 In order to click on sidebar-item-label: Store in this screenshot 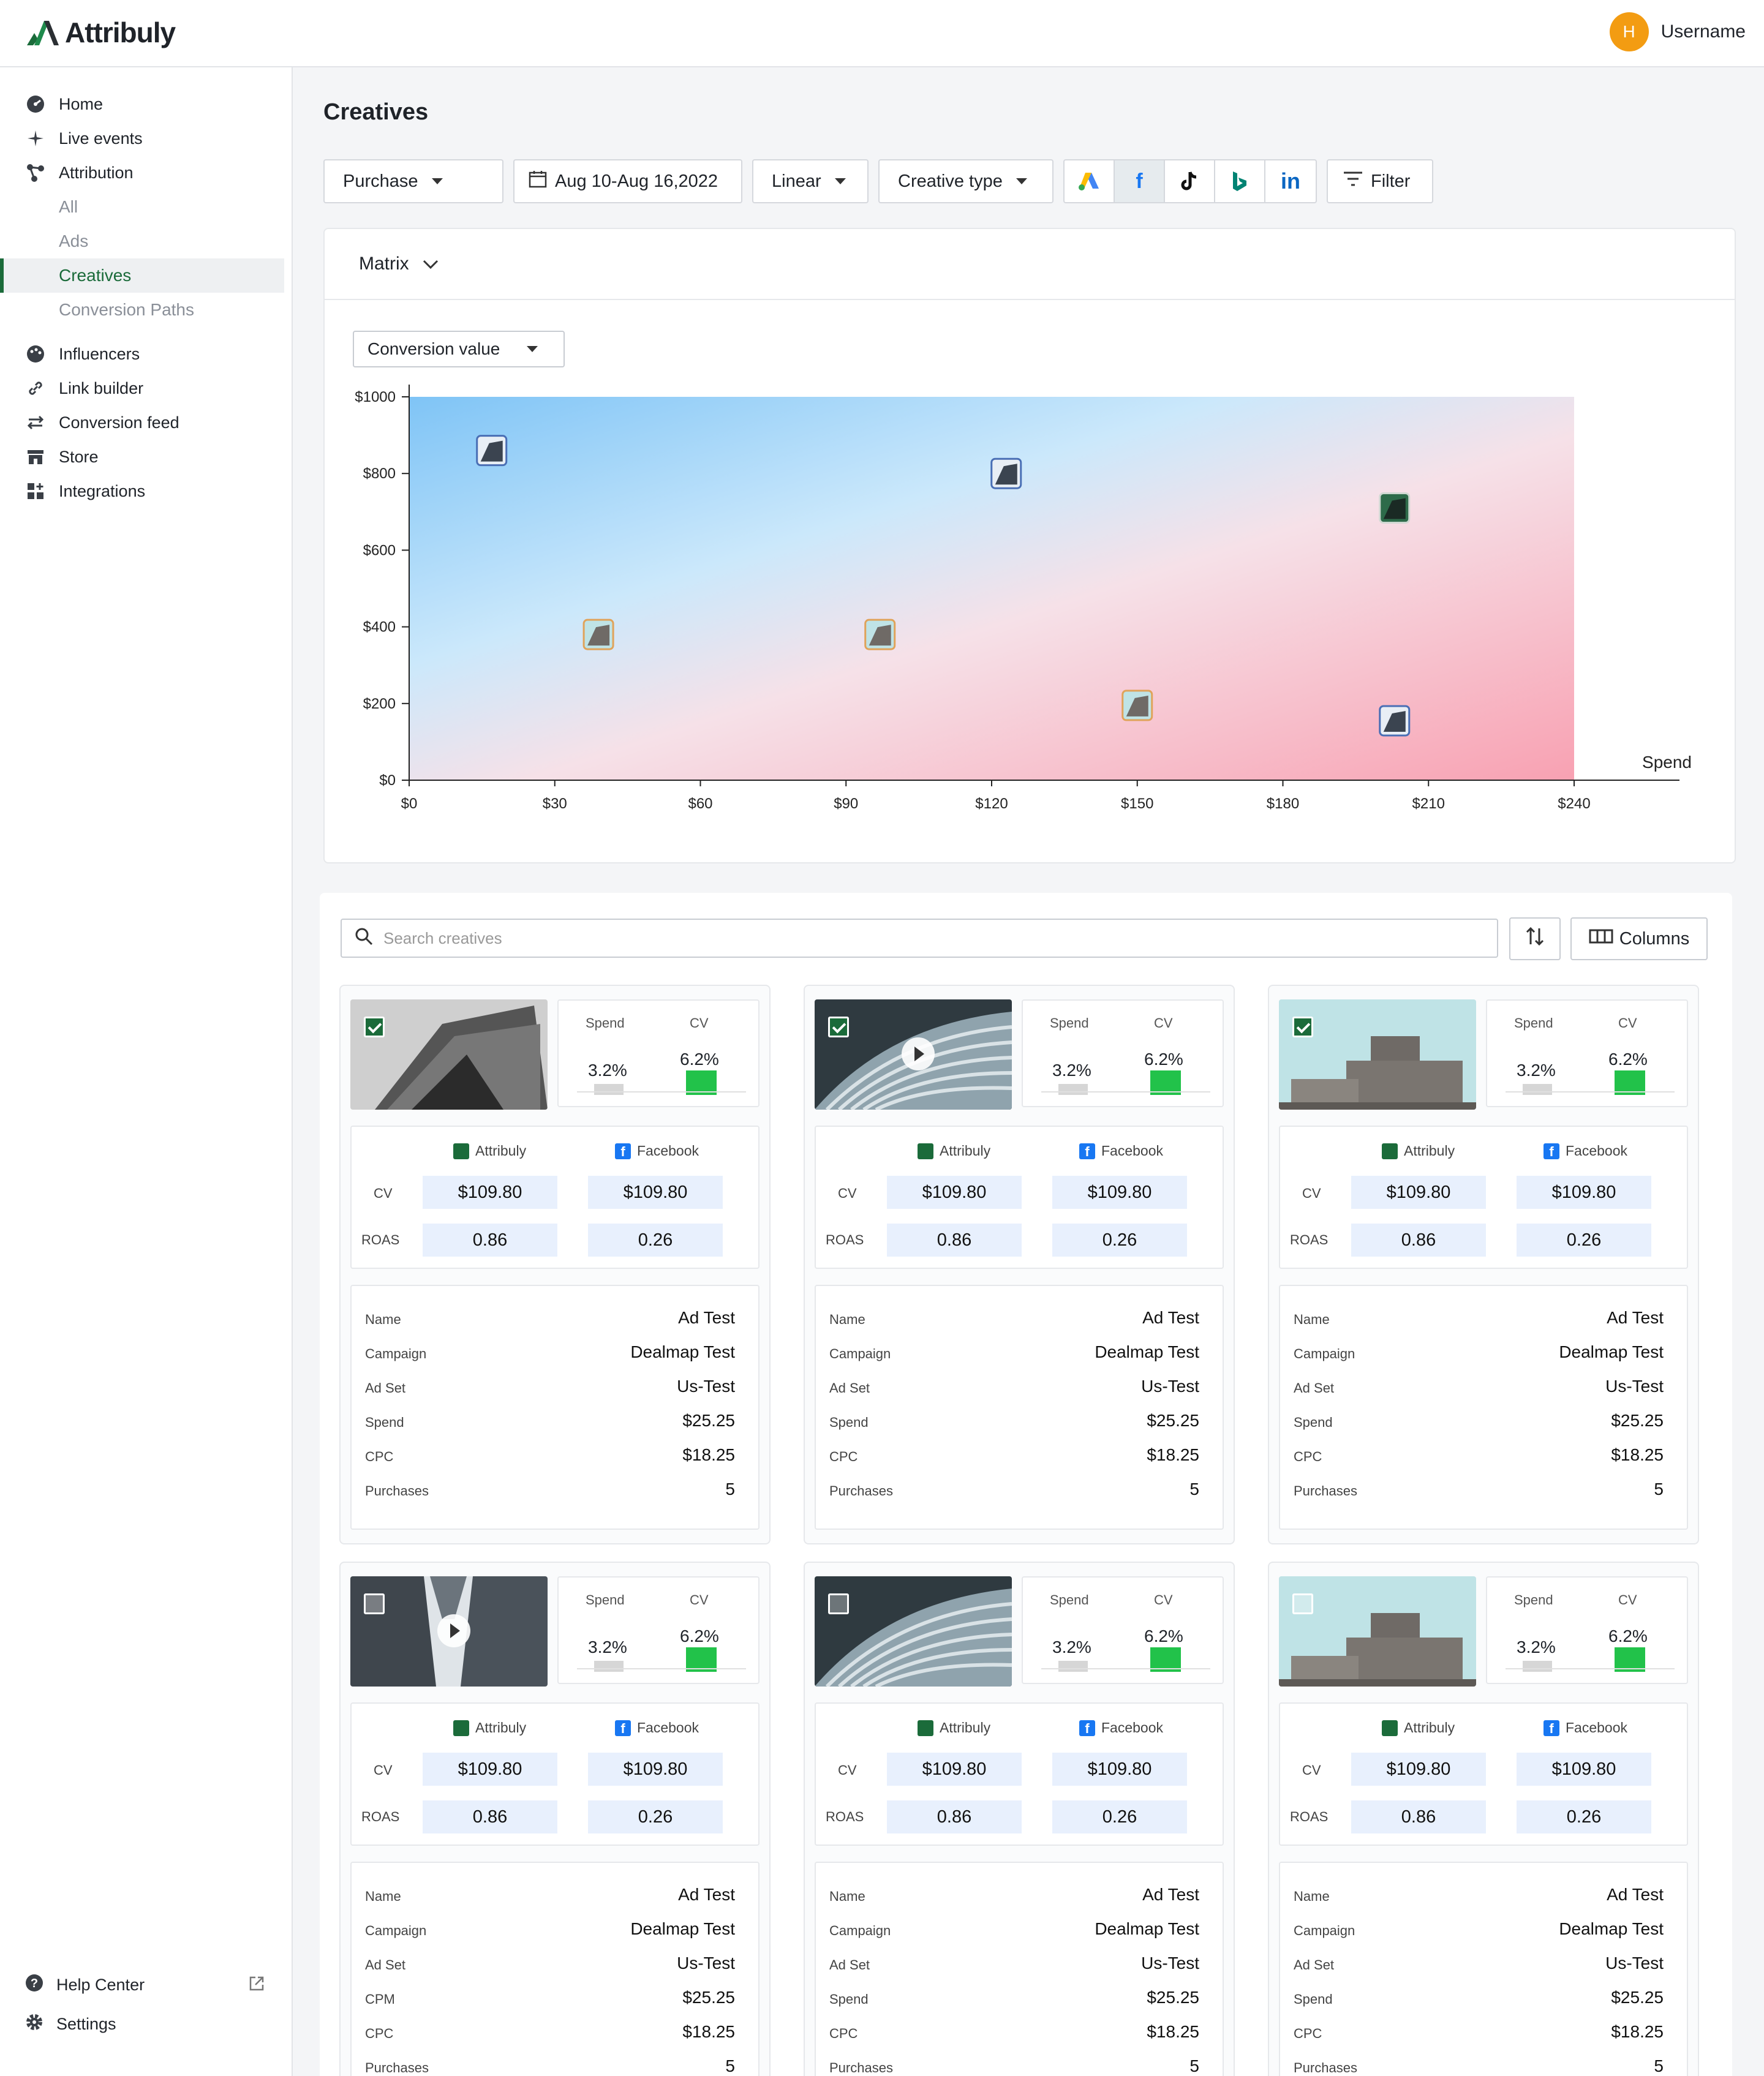, I will do `click(79, 457)`.